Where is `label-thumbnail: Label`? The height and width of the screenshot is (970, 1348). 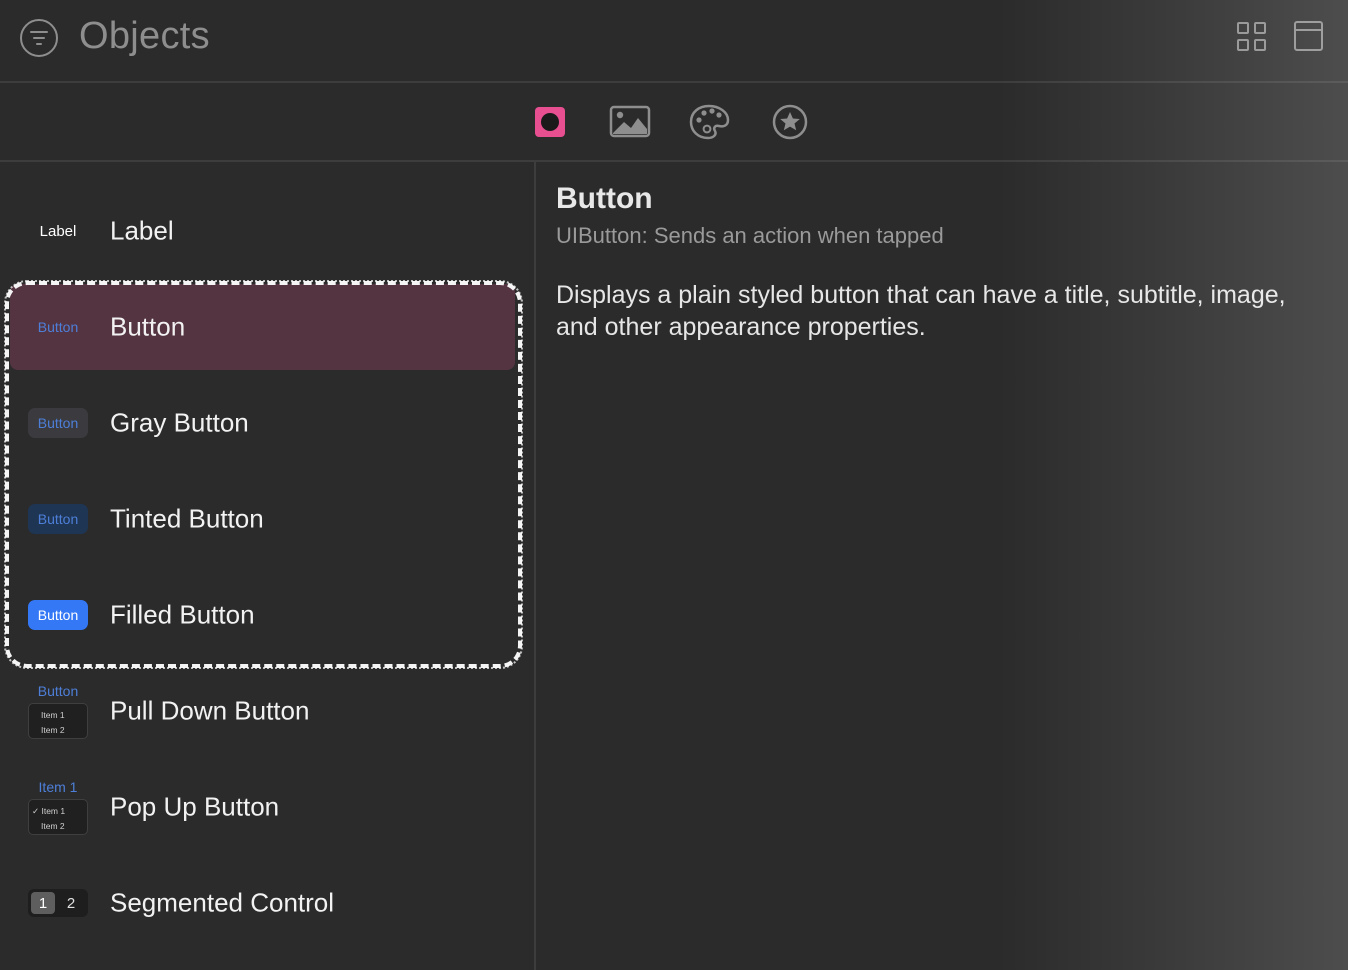
label-thumbnail: Label is located at coordinates (58, 231).